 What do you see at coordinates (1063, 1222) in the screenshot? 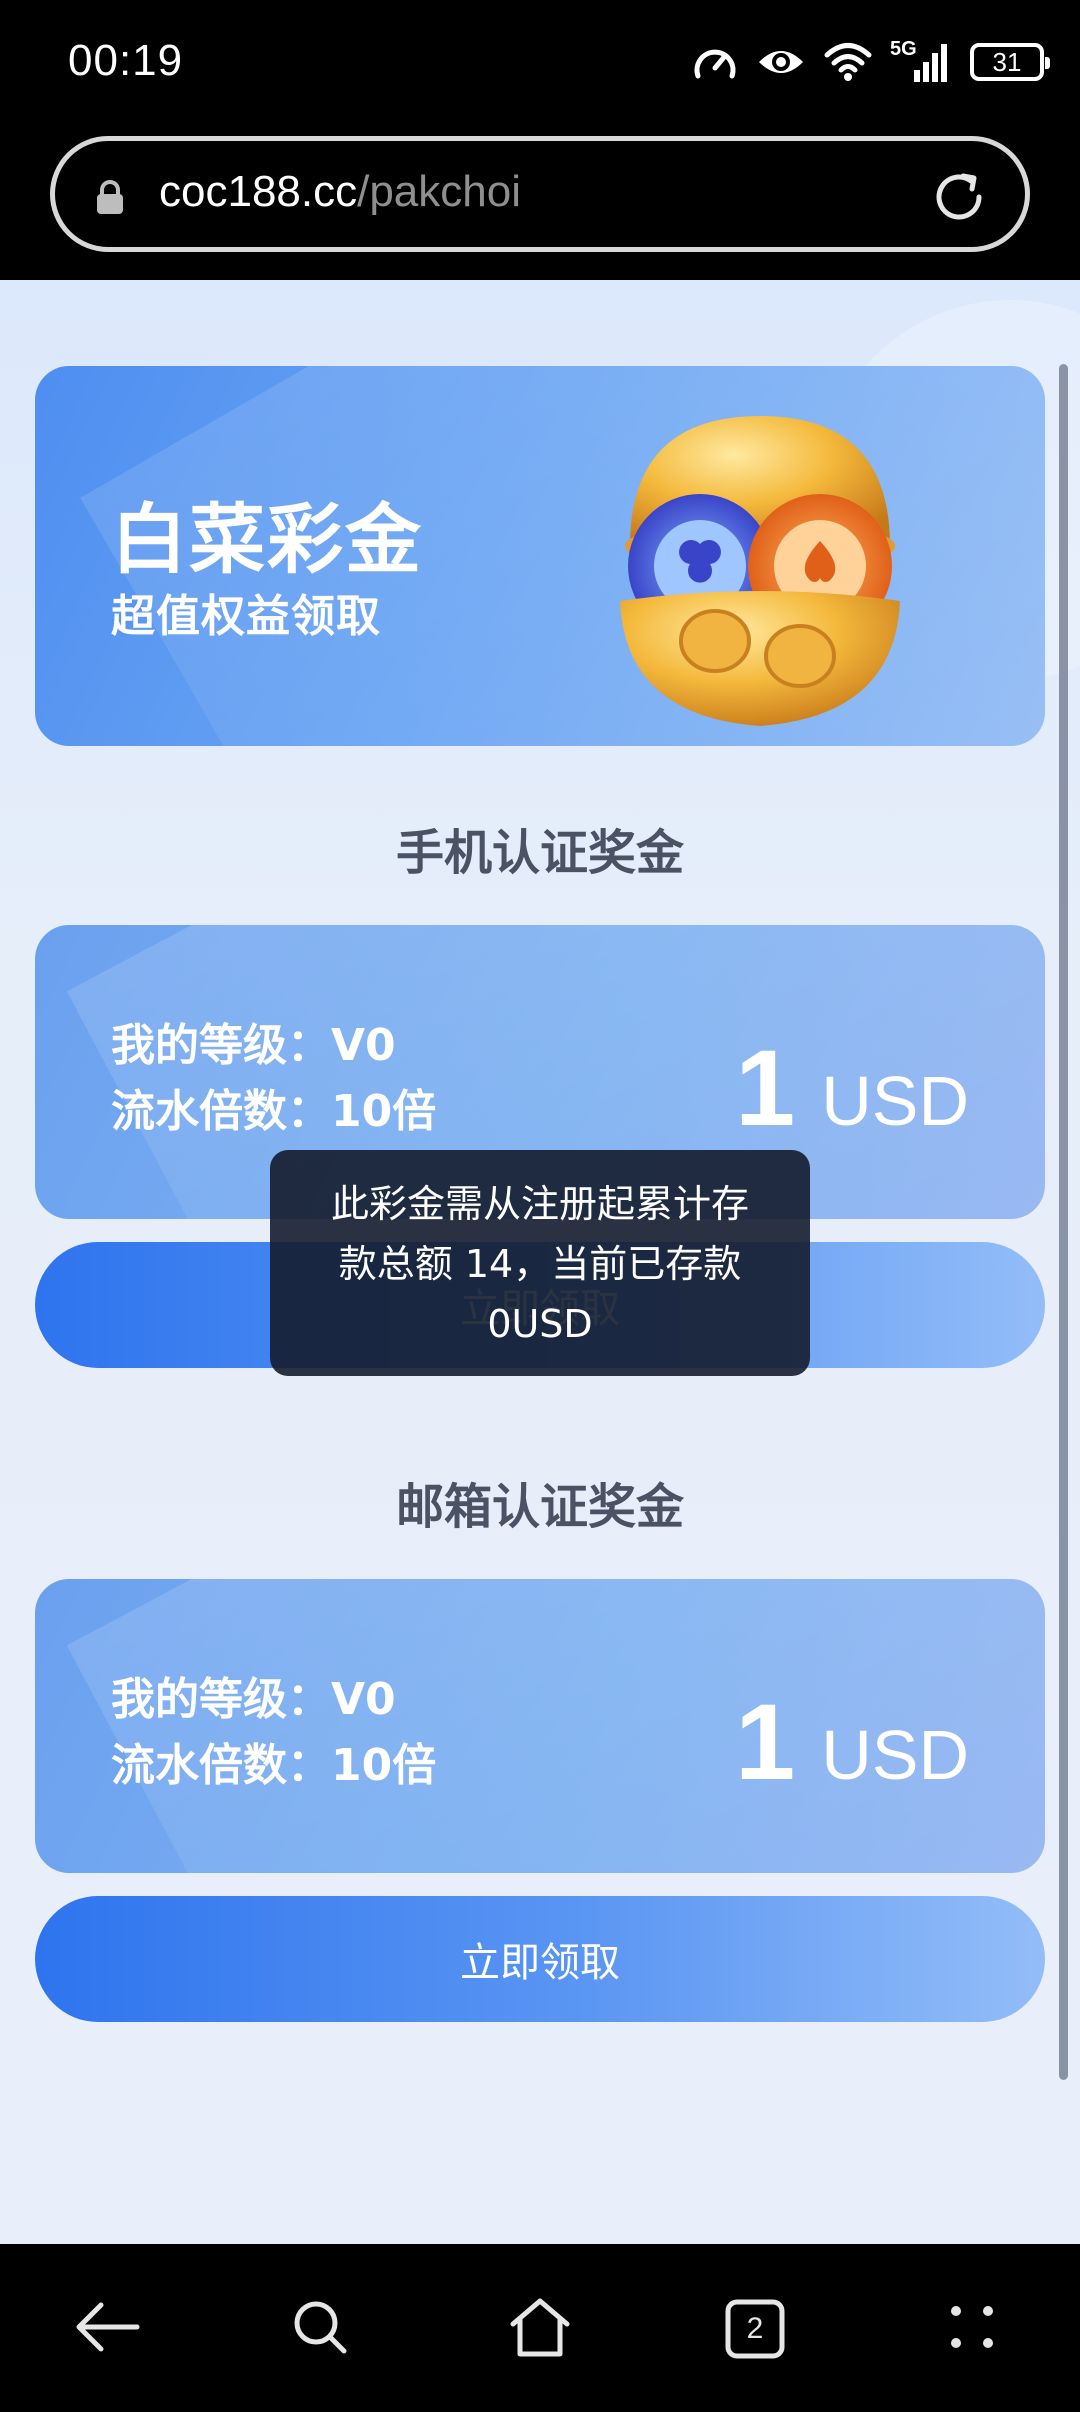
I see `scrollbar` at bounding box center [1063, 1222].